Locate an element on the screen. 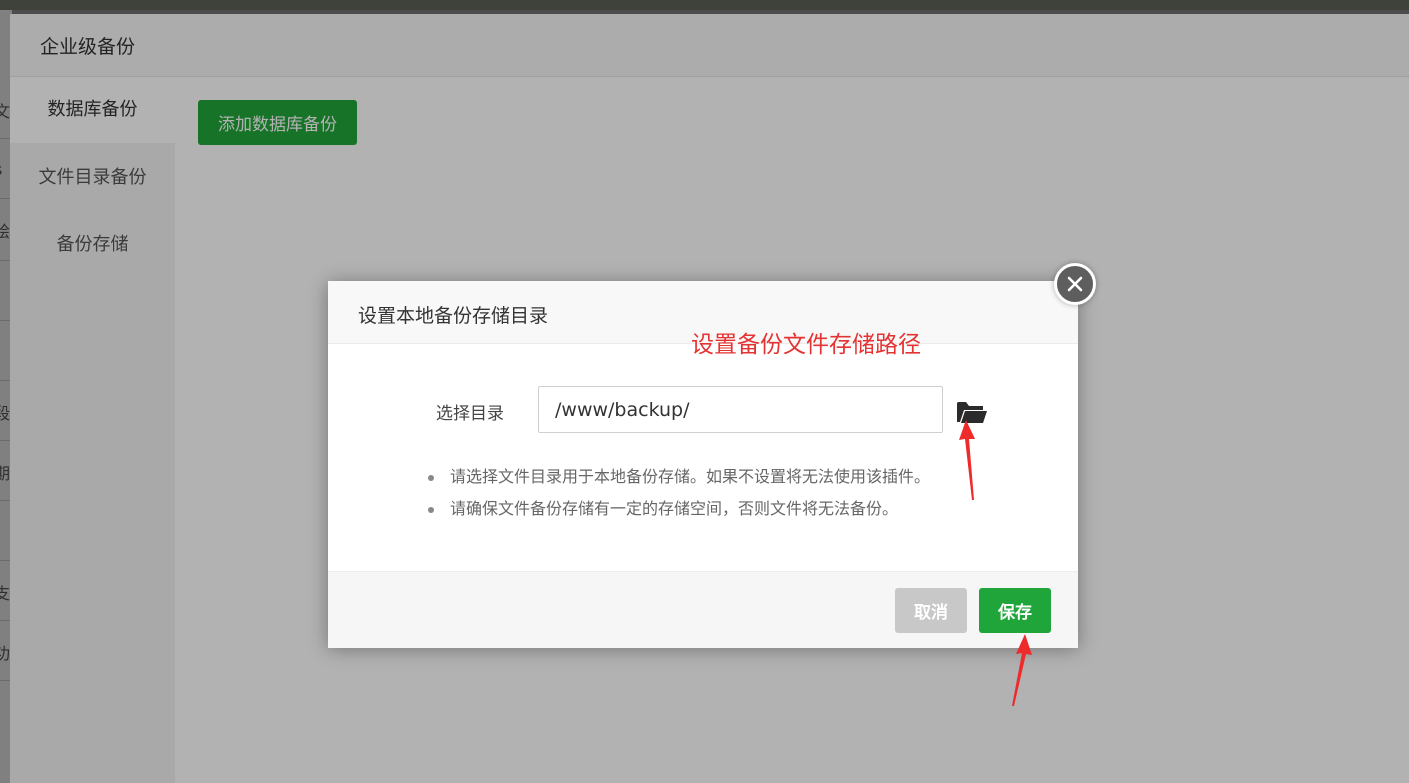 This screenshot has width=1409, height=783. annotation-arrow-folder is located at coordinates (967, 460).